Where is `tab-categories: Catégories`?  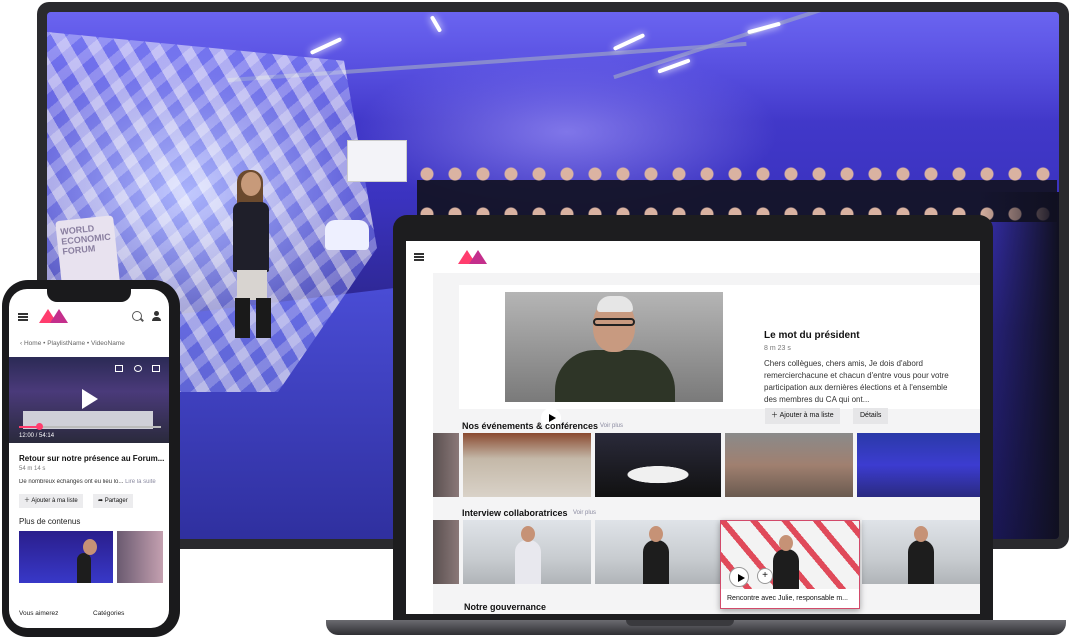 tab-categories: Catégories is located at coordinates (108, 613).